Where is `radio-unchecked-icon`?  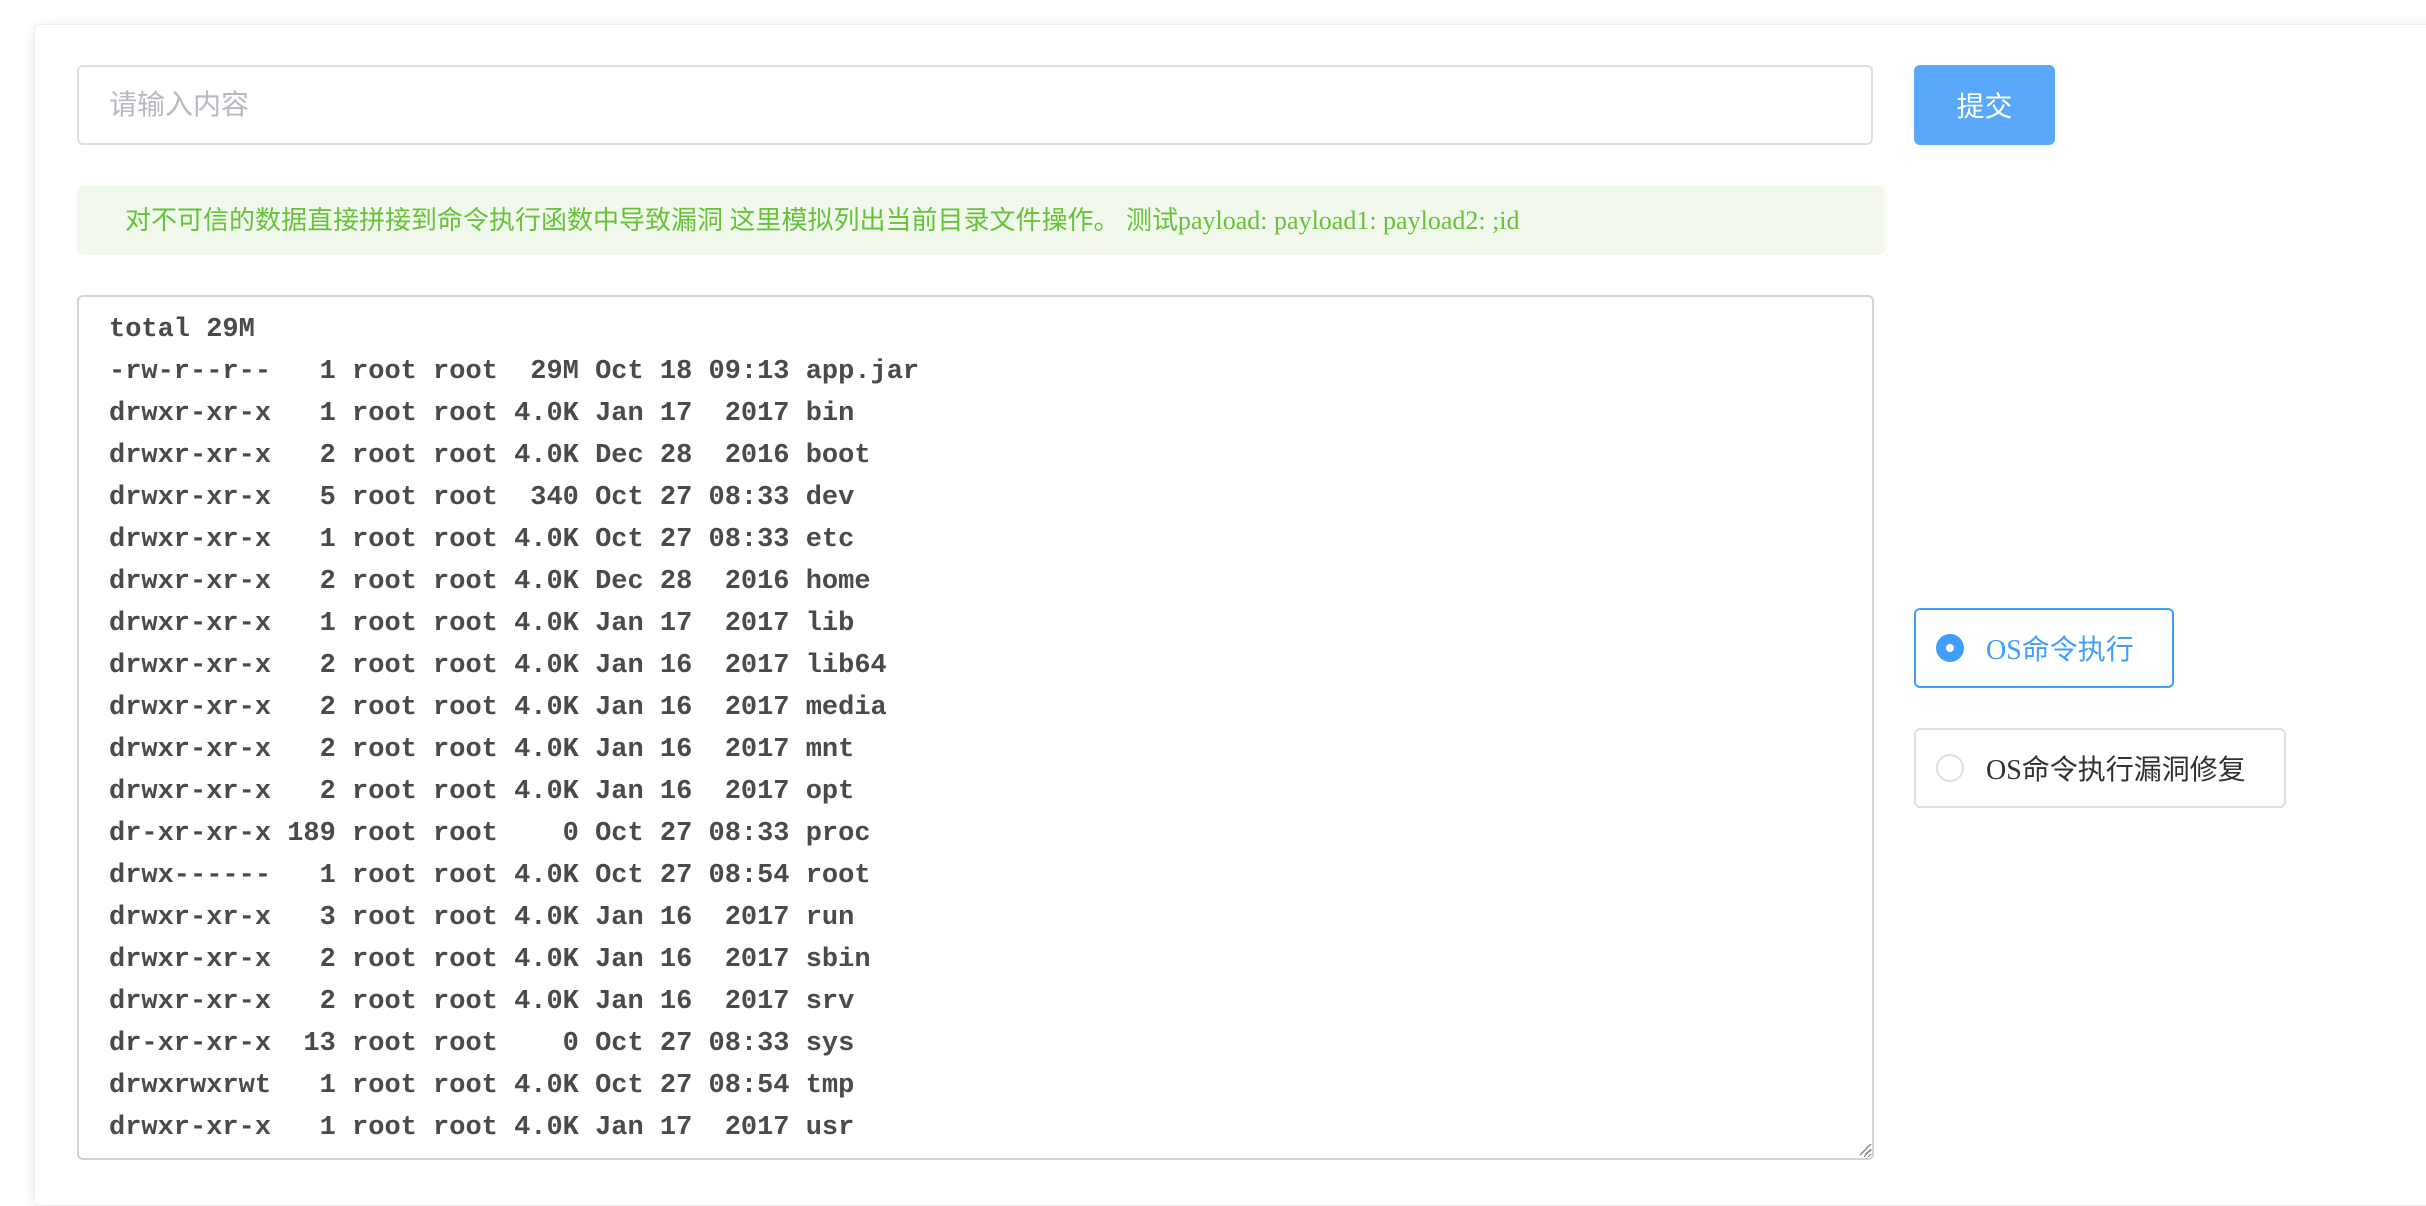 radio-unchecked-icon is located at coordinates (1950, 768).